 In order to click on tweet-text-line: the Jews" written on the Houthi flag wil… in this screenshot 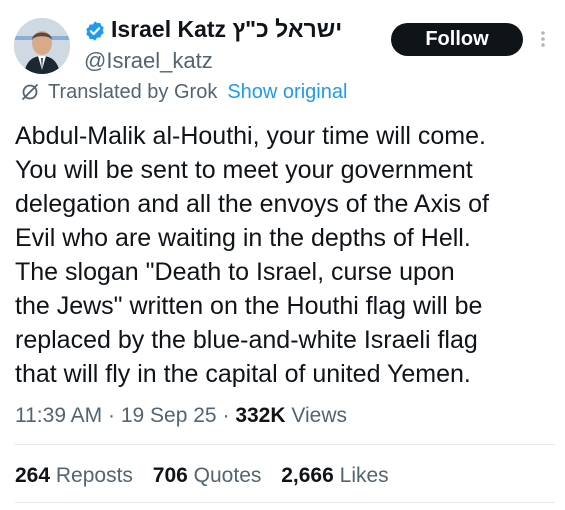, I will do `click(249, 306)`.